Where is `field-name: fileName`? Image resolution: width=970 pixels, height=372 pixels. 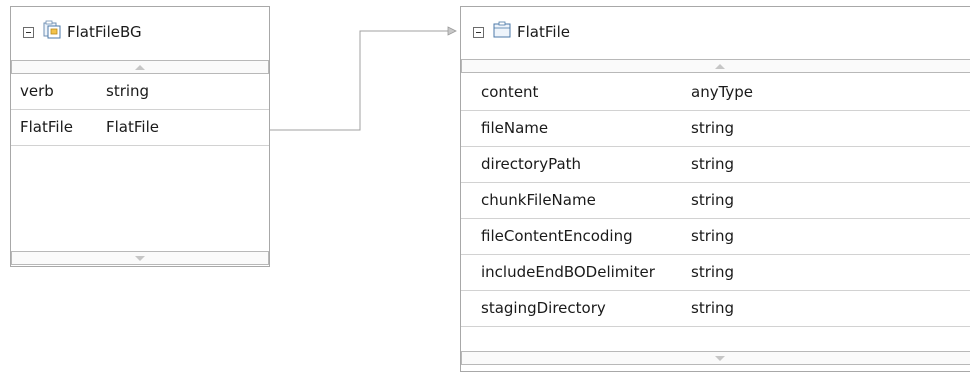
field-name: fileName is located at coordinates (515, 128).